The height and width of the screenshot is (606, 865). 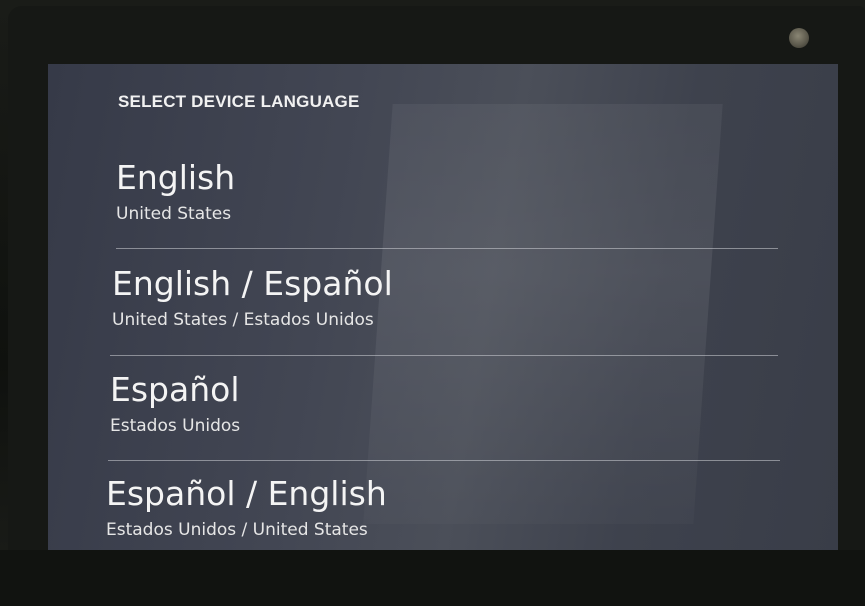 What do you see at coordinates (237, 530) in the screenshot?
I see `language-region: Estados Unidos / United States` at bounding box center [237, 530].